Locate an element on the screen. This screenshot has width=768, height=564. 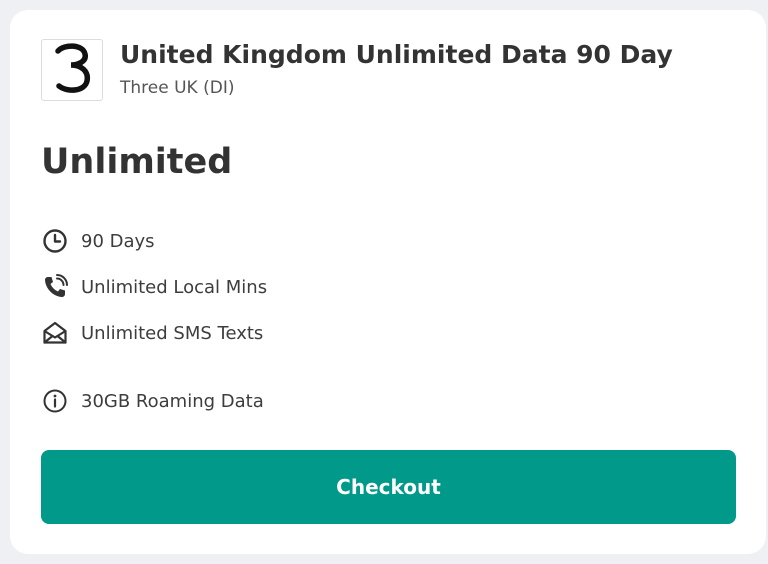
operator-logo is located at coordinates (72, 70).